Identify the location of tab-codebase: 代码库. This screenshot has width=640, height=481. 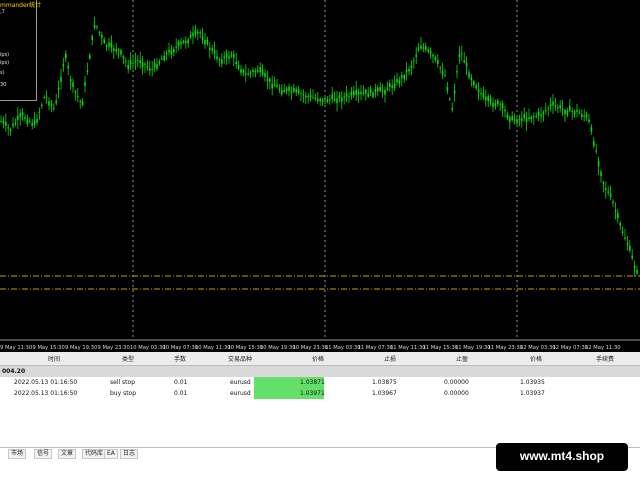
(94, 454).